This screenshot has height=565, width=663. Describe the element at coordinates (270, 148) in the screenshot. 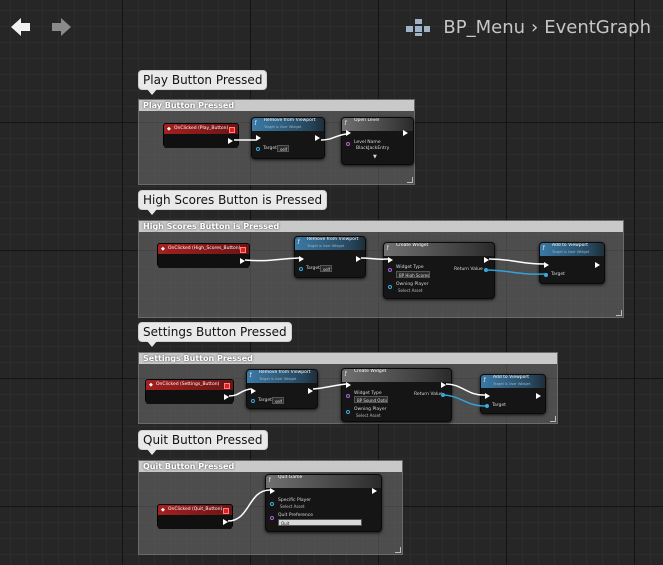

I see `target-label: Target` at that location.